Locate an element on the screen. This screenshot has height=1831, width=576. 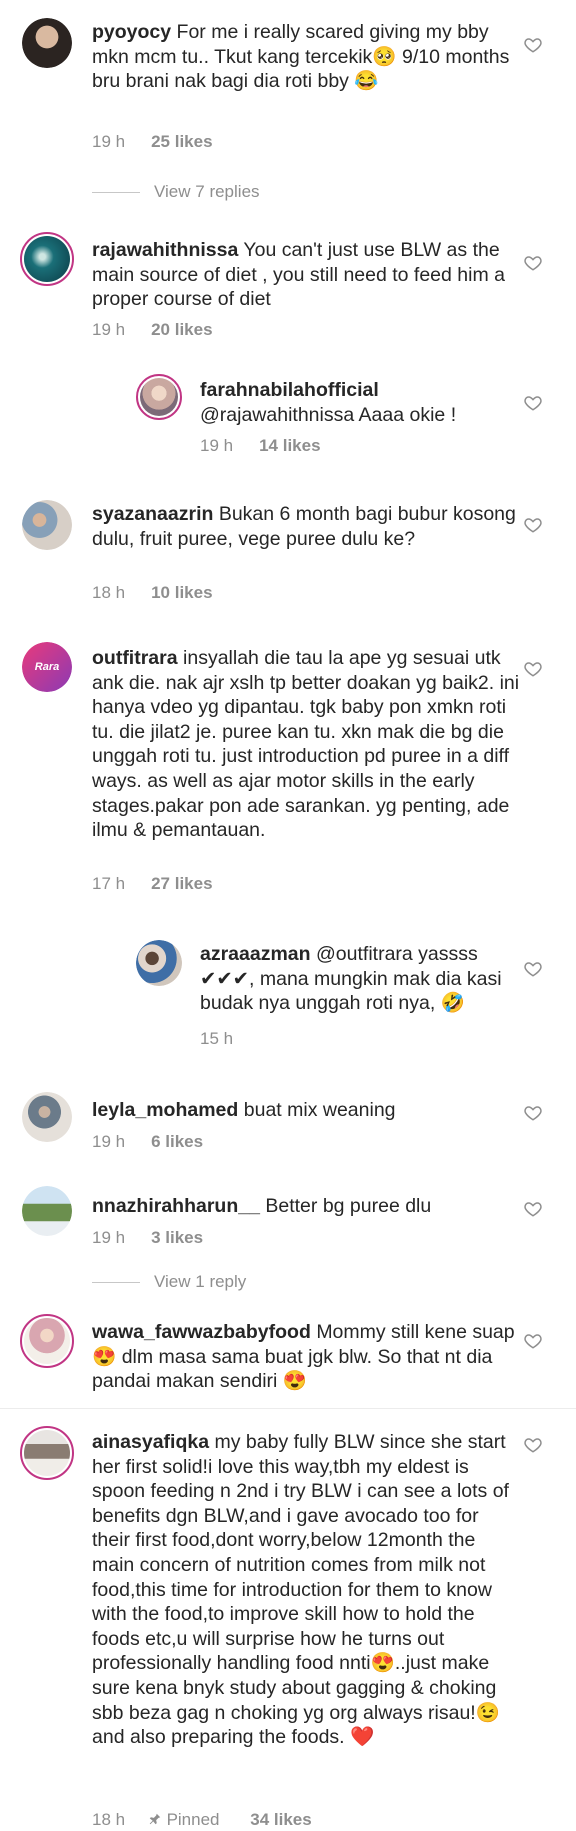
pinned-badge: Pinned is located at coordinates (186, 1819).